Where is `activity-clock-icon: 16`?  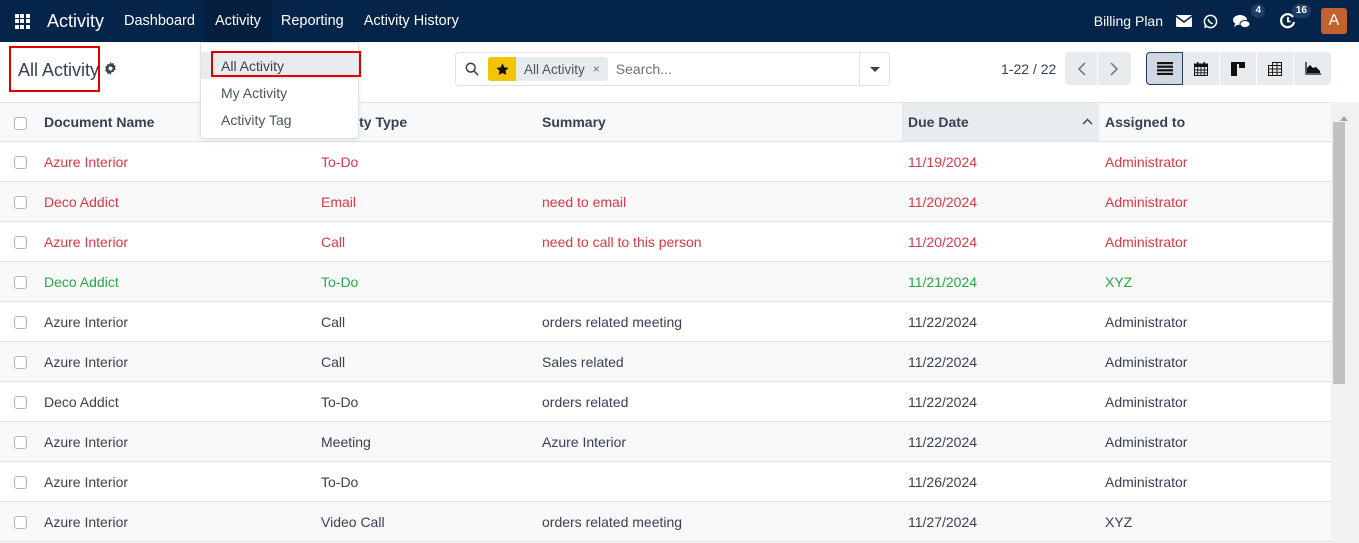
activity-clock-icon: 16 is located at coordinates (1294, 18).